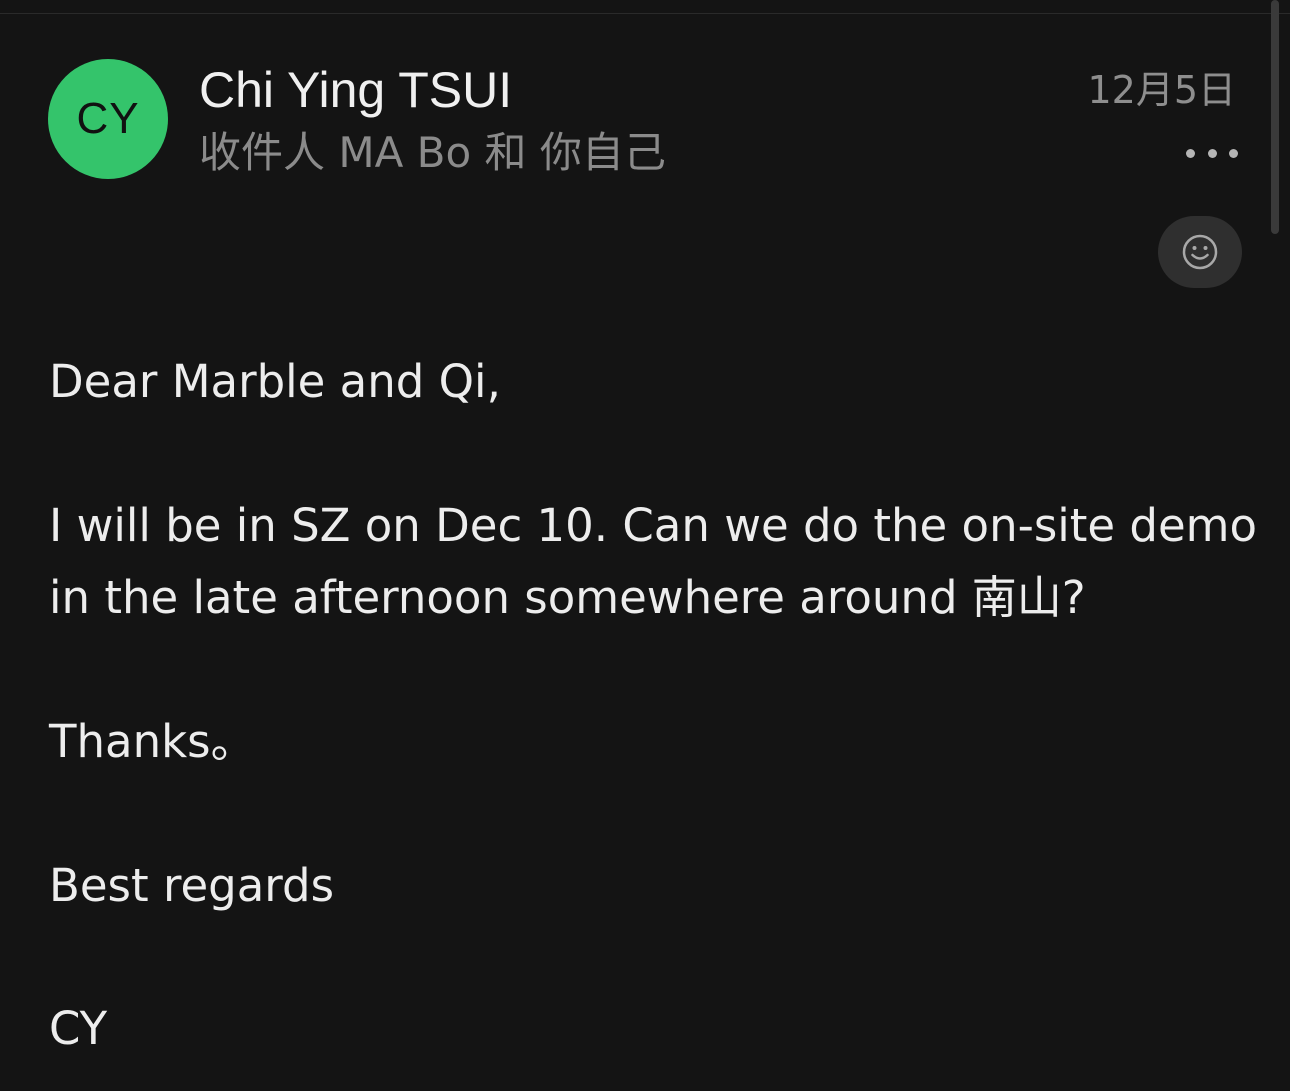 The width and height of the screenshot is (1290, 1091). What do you see at coordinates (275, 381) in the screenshot?
I see `message-greeting: Dear Marble and Qi,` at bounding box center [275, 381].